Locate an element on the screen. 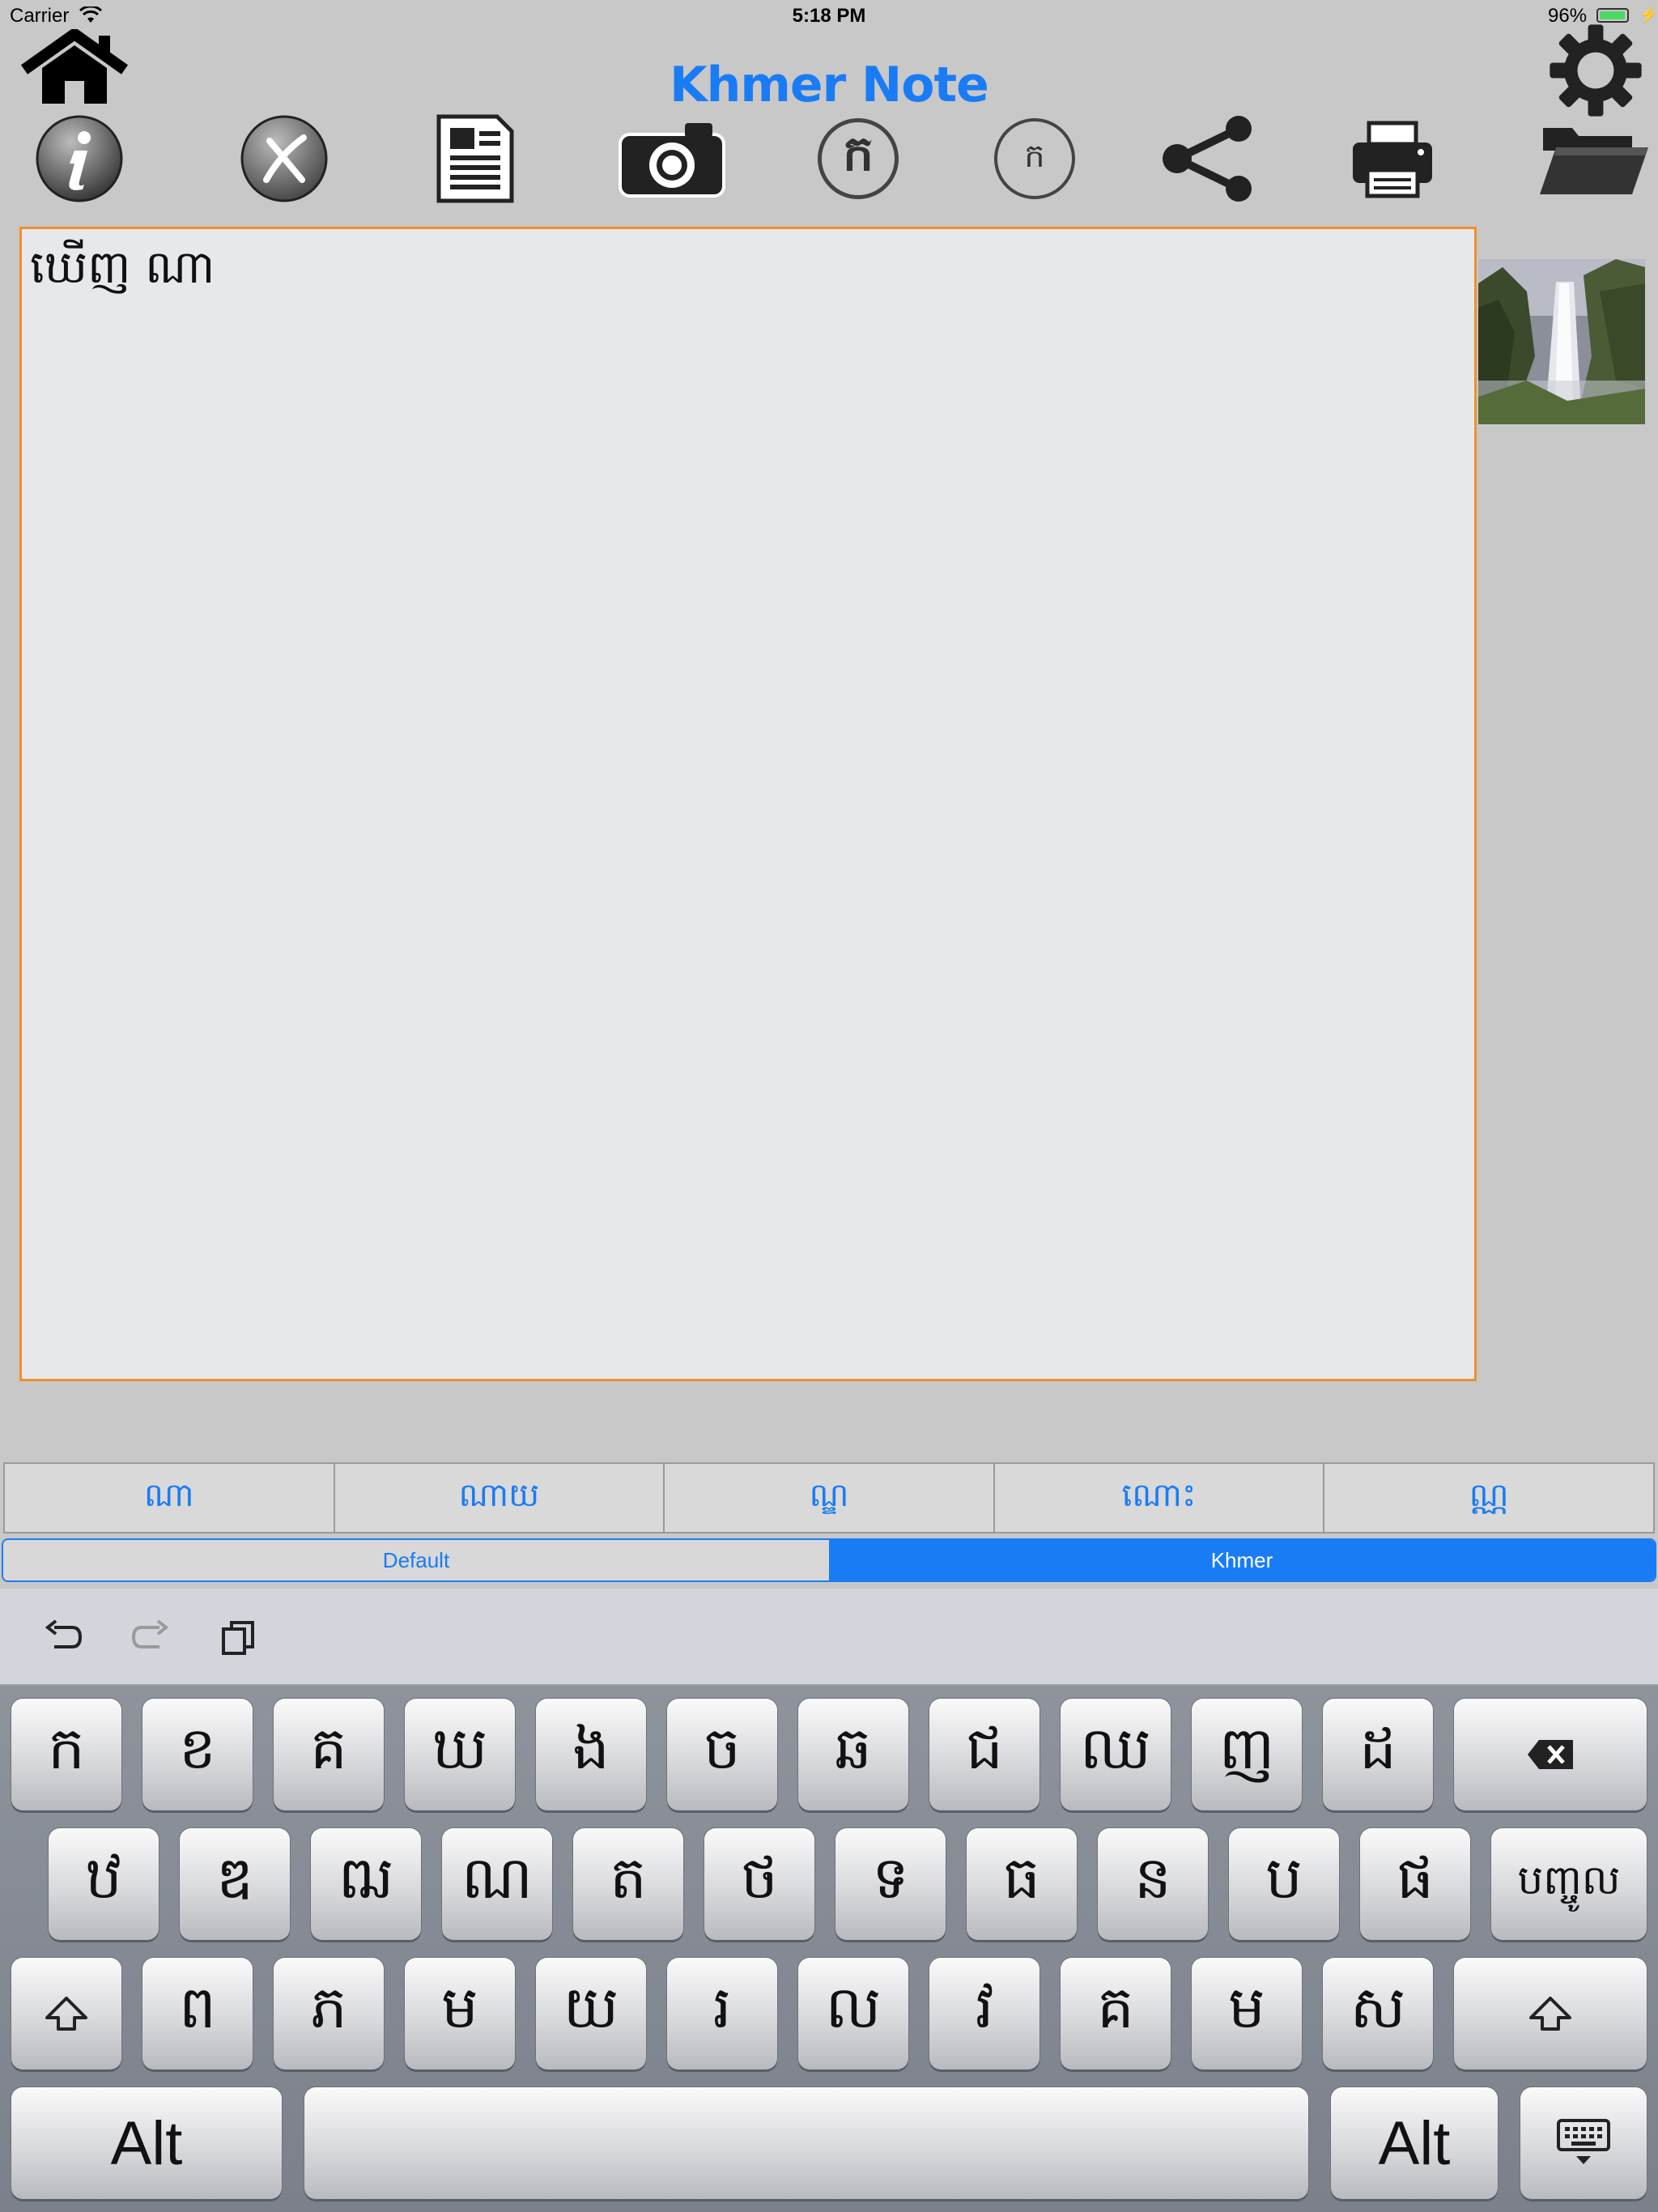 Image resolution: width=1658 pixels, height=2212 pixels. key: ដ is located at coordinates (1378, 1755).